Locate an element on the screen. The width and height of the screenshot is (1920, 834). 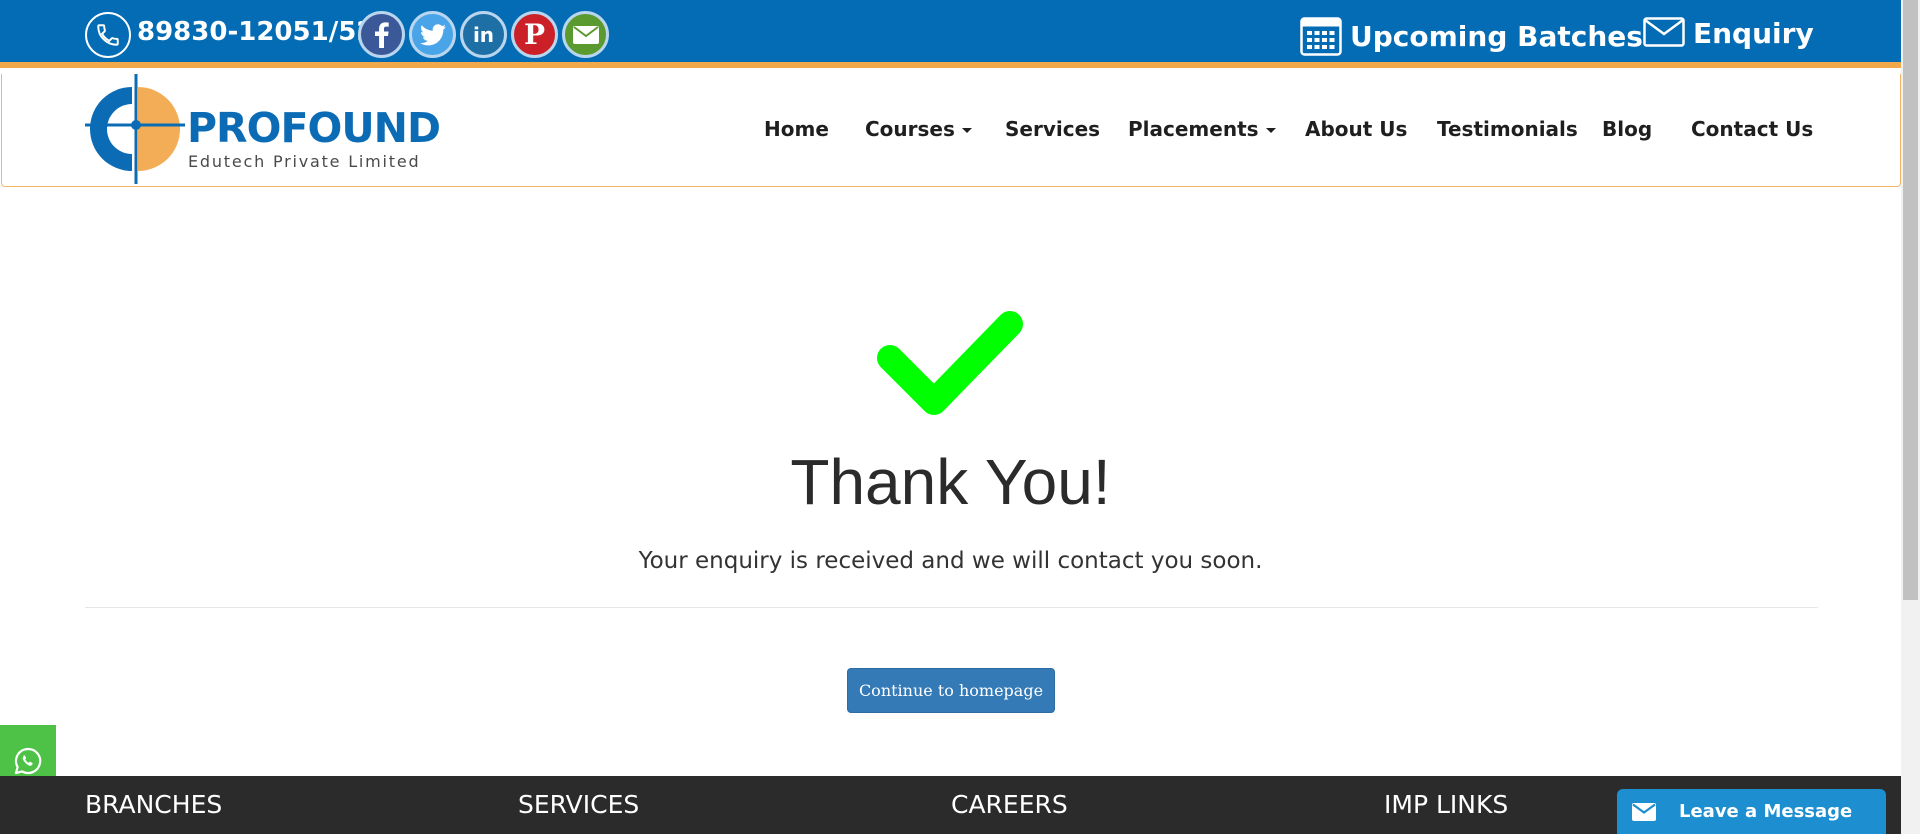
upcoming-batches-link: Upcoming Batches is located at coordinates (1471, 37).